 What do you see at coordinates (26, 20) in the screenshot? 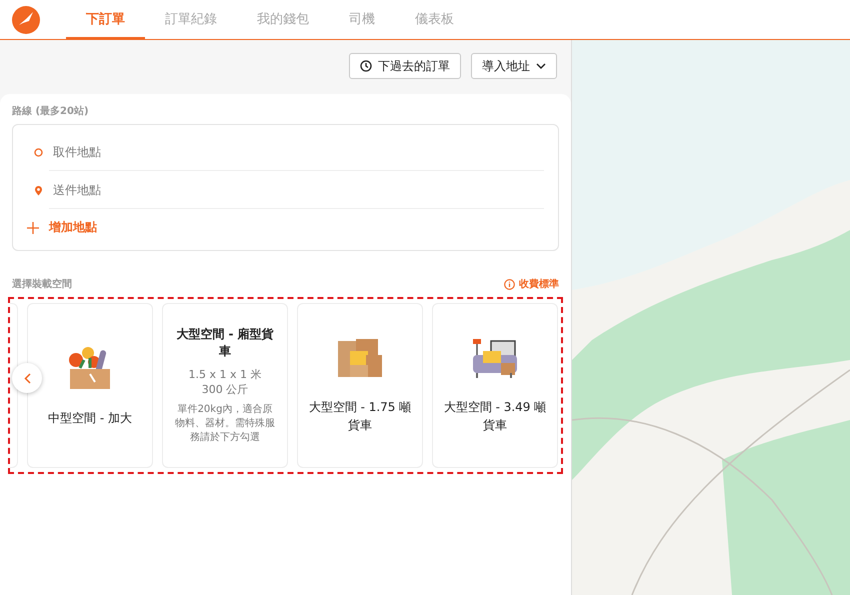
I see `bird-logo-icon` at bounding box center [26, 20].